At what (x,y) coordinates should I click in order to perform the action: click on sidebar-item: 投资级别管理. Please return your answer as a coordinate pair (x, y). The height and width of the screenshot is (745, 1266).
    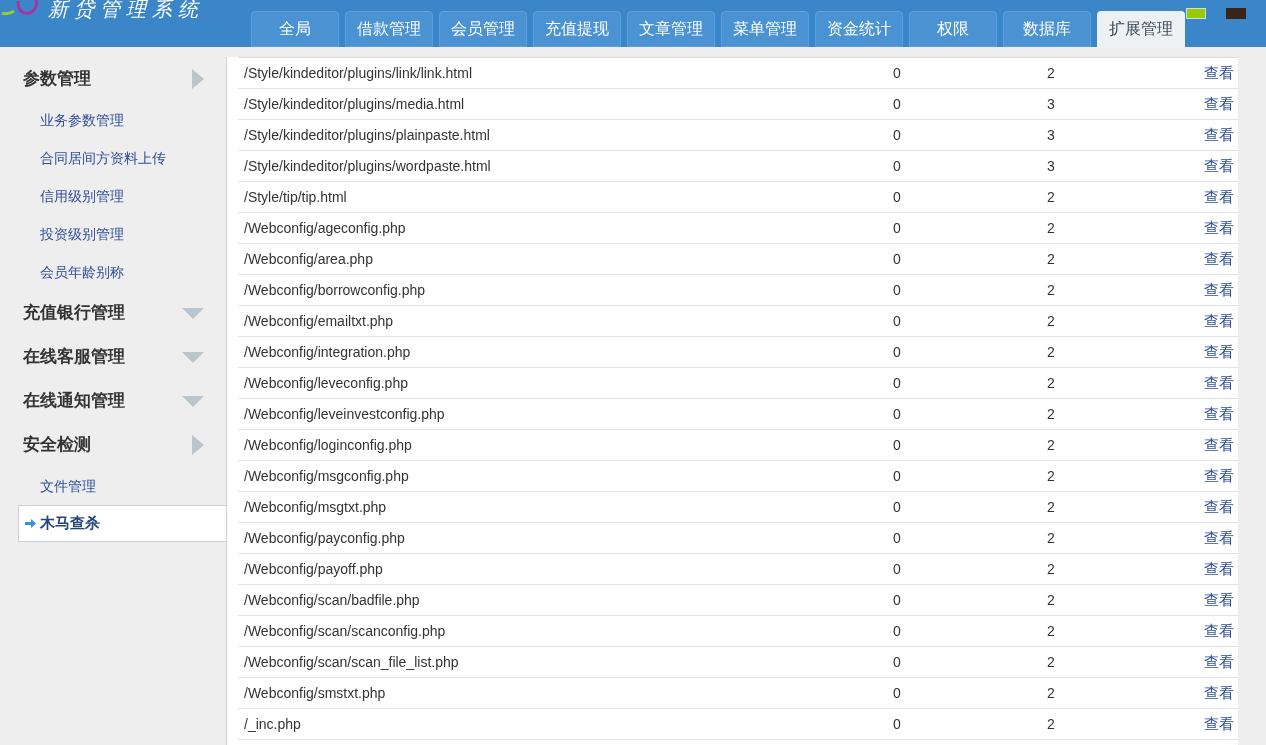
    Looking at the image, I should click on (82, 234).